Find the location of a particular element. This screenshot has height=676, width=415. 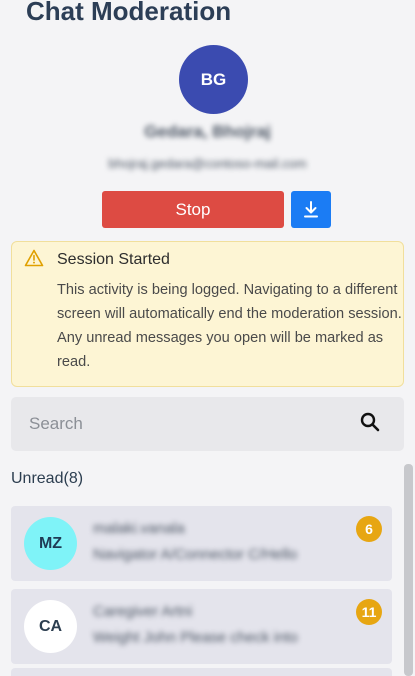

avatar: MZ is located at coordinates (50, 543).